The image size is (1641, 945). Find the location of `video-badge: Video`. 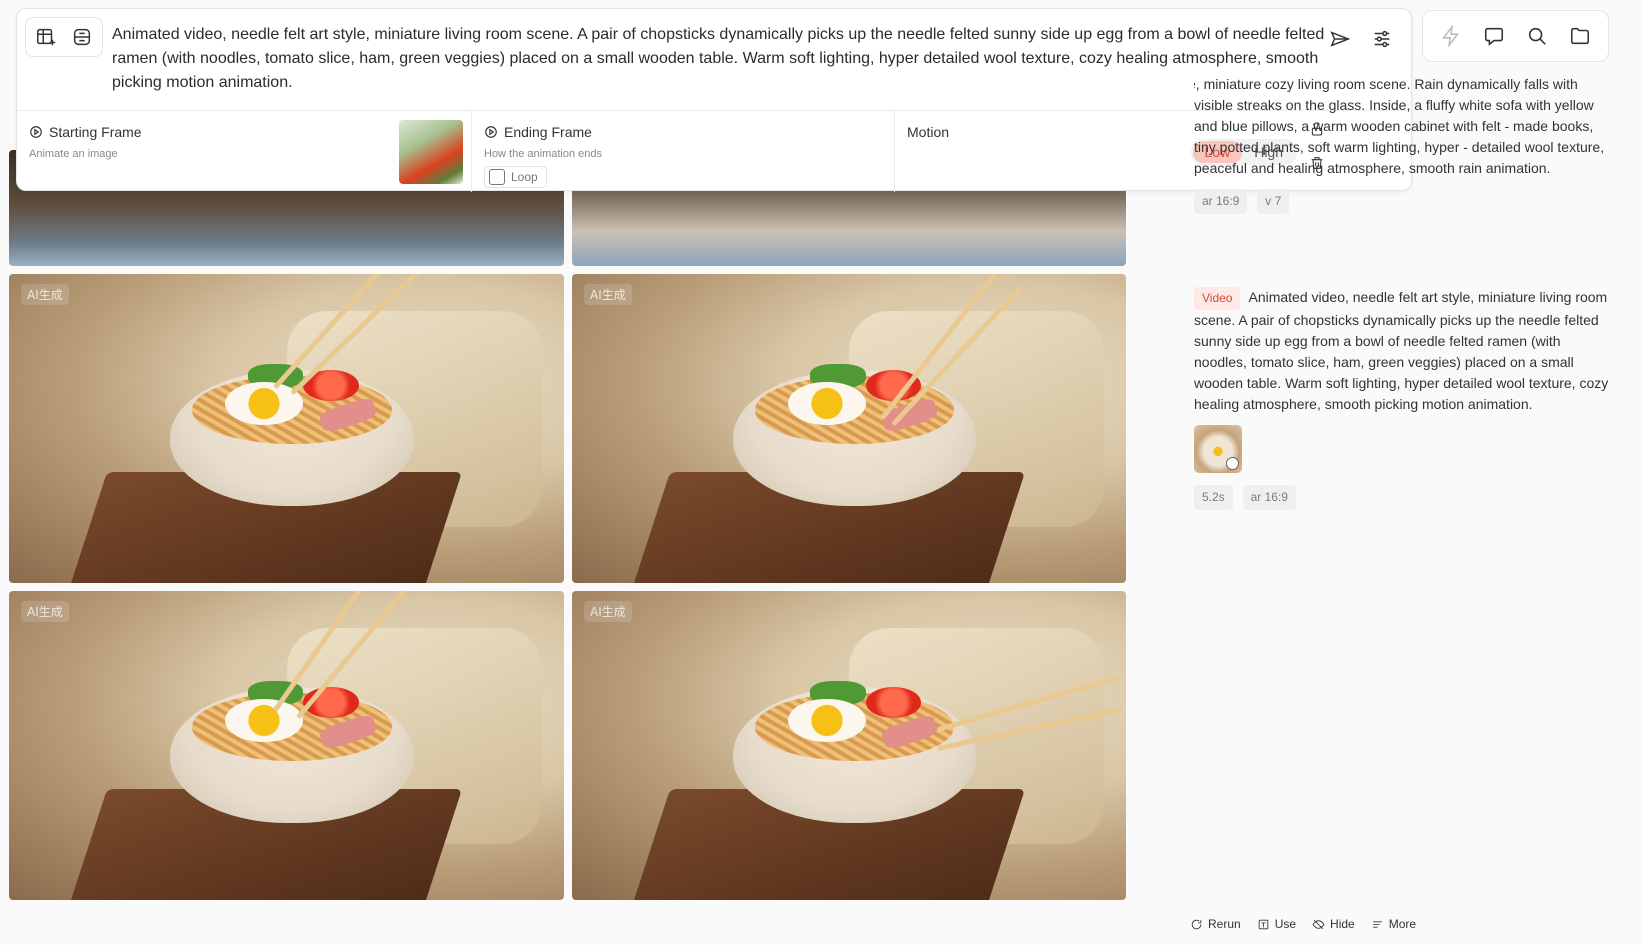

video-badge: Video is located at coordinates (1217, 298).